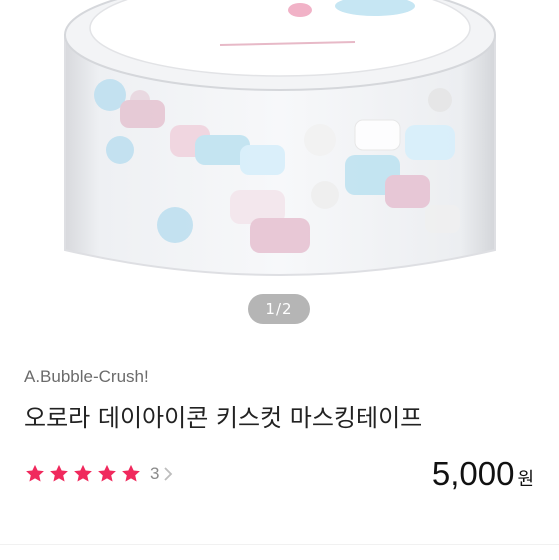  I want to click on price: 5,000 원, so click(483, 474).